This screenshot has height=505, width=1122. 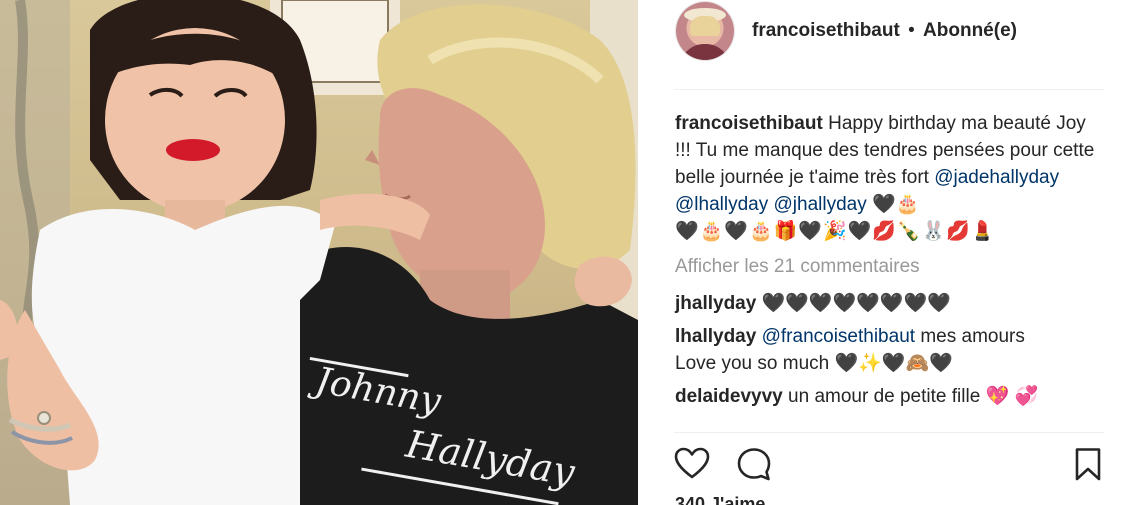 I want to click on heart-icon, so click(x=692, y=464).